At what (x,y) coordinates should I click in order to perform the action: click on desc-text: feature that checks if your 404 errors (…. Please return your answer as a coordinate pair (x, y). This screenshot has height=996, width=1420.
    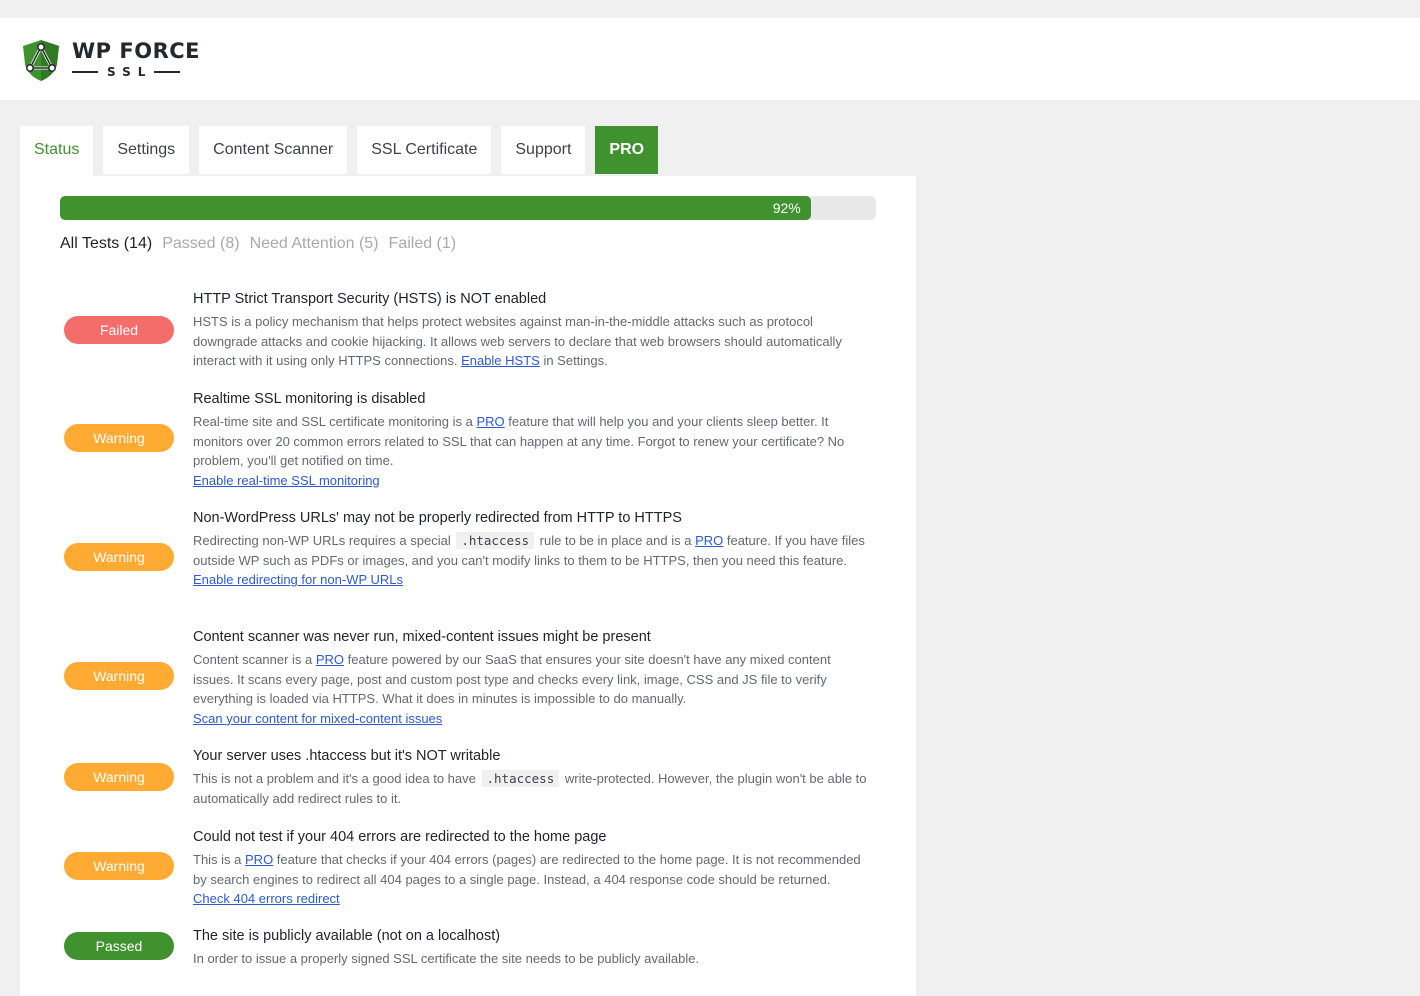
    Looking at the image, I should click on (527, 869).